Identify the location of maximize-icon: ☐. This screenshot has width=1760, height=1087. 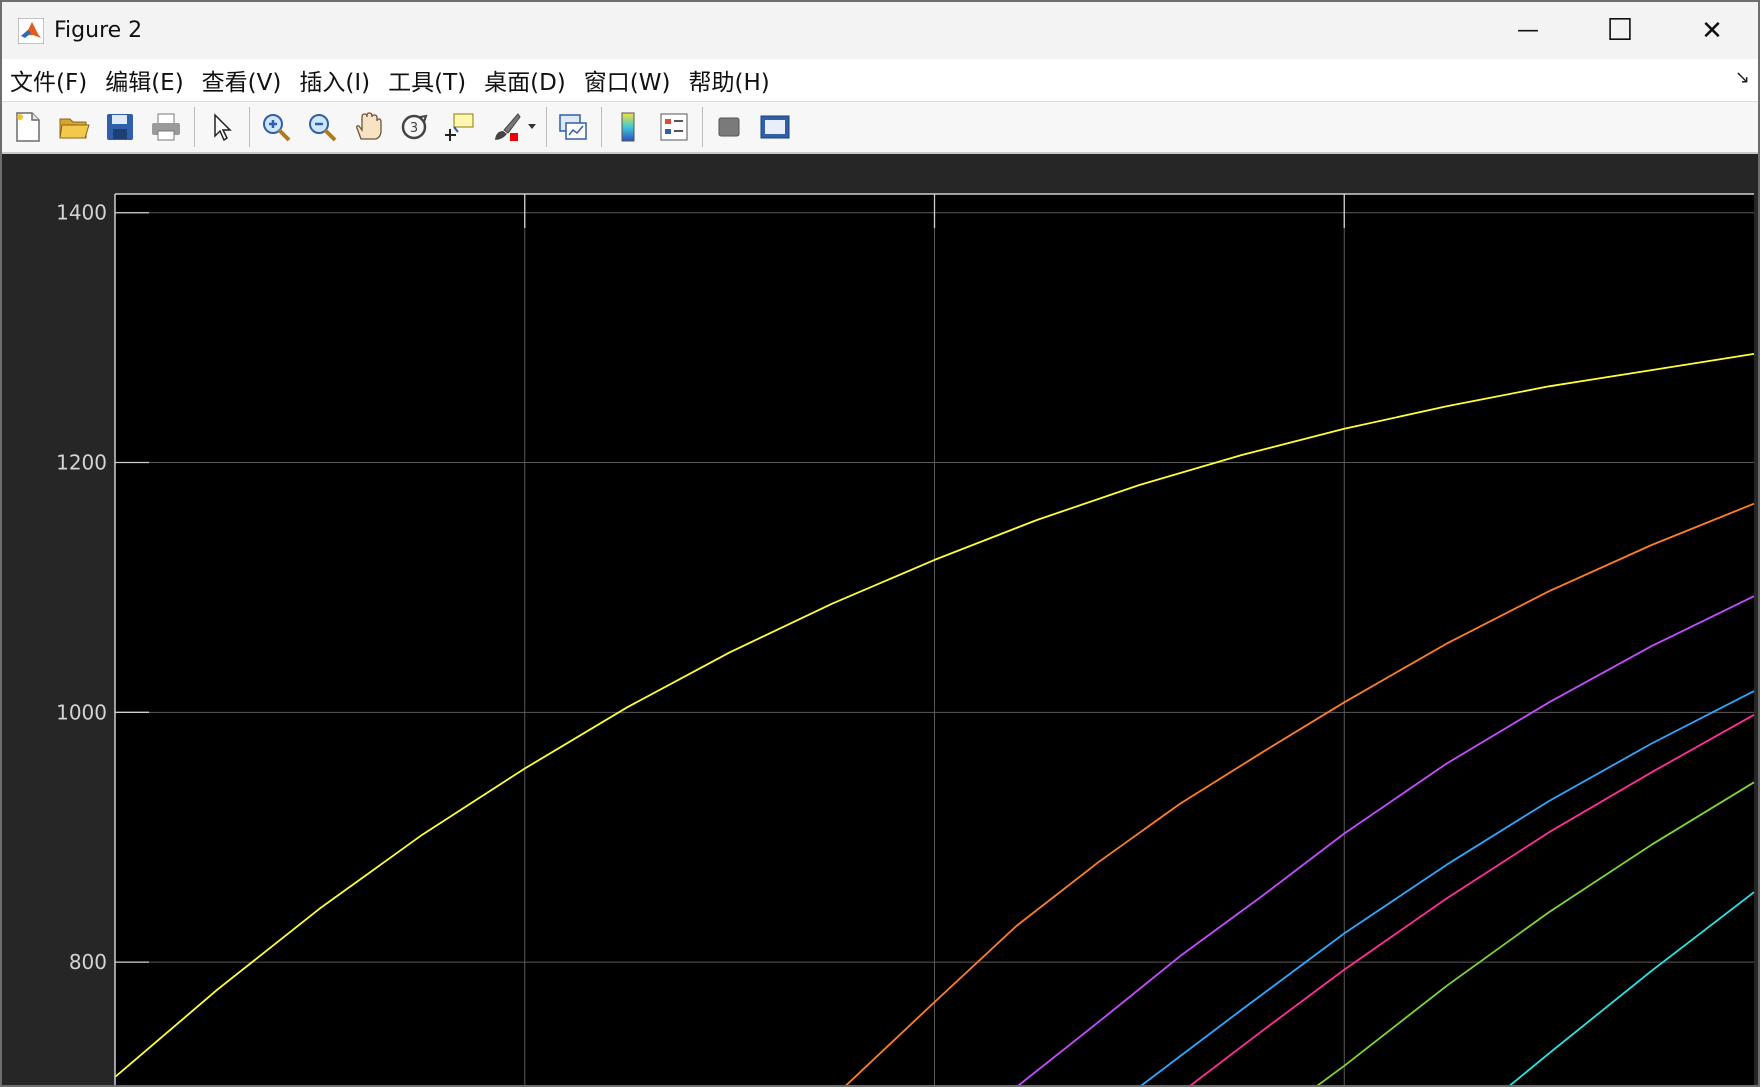
(1620, 30).